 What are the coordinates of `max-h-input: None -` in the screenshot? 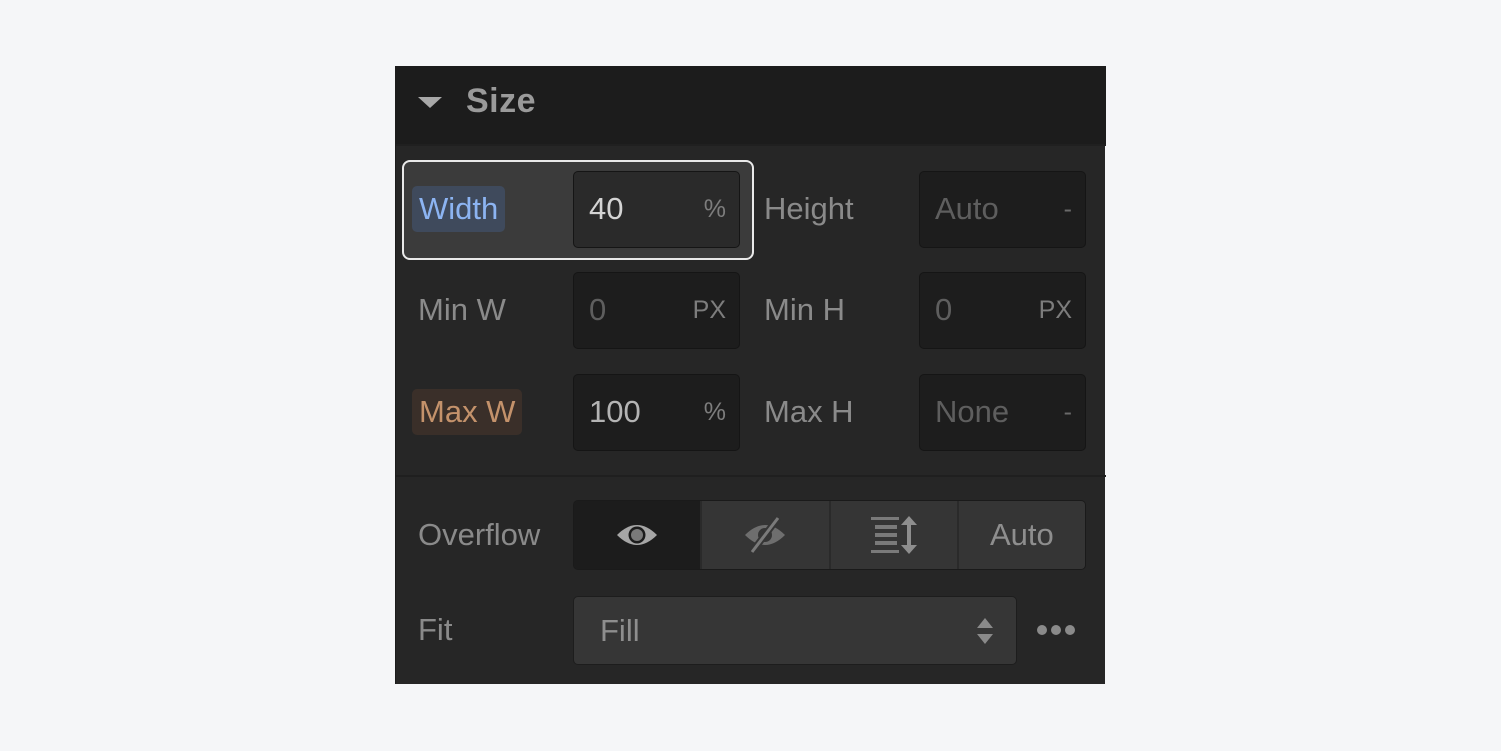 It's located at (1002, 412).